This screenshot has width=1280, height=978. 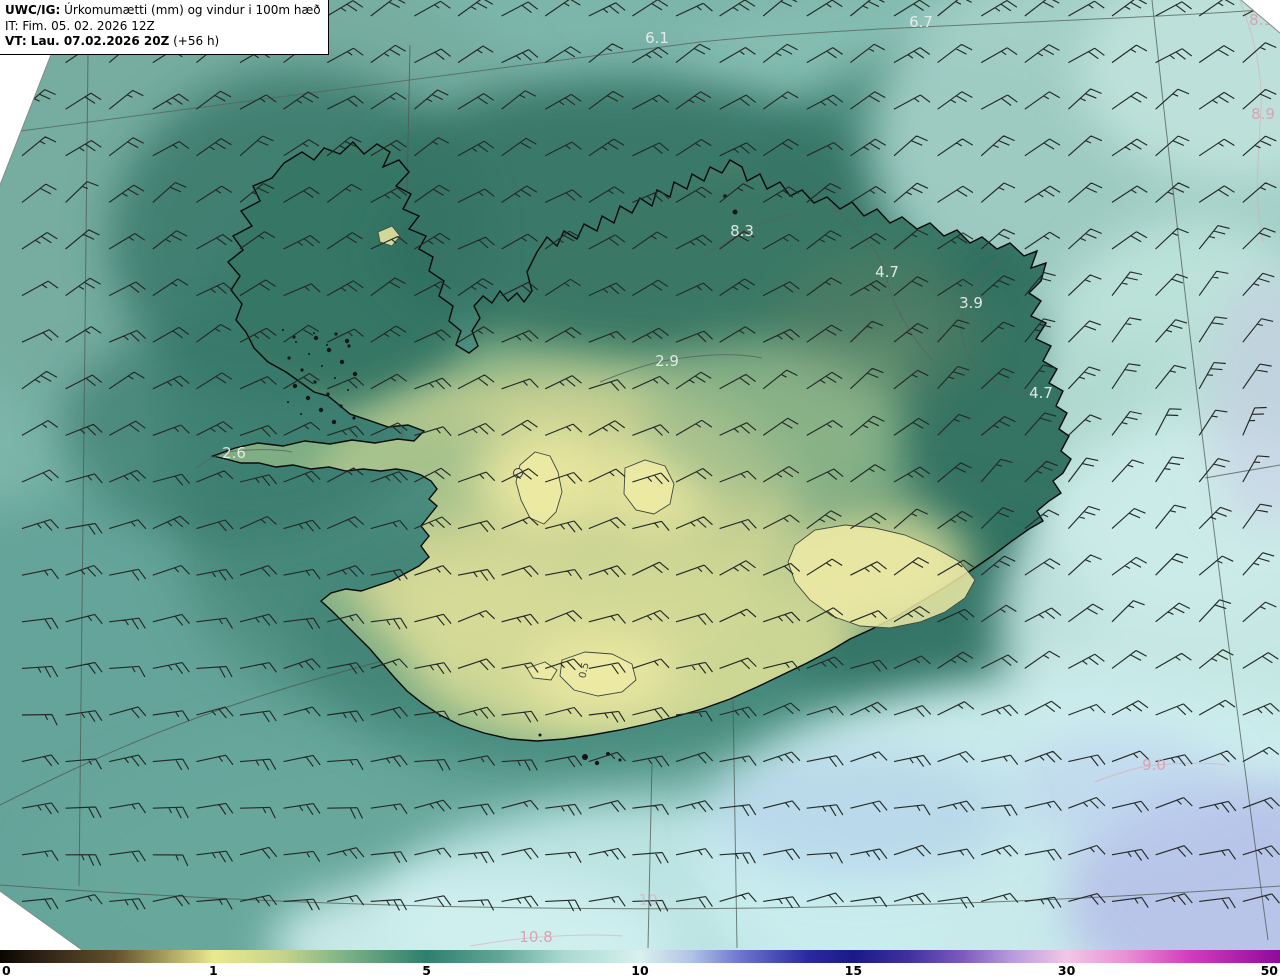 What do you see at coordinates (1154, 765) in the screenshot?
I see `contour-label: 9.0` at bounding box center [1154, 765].